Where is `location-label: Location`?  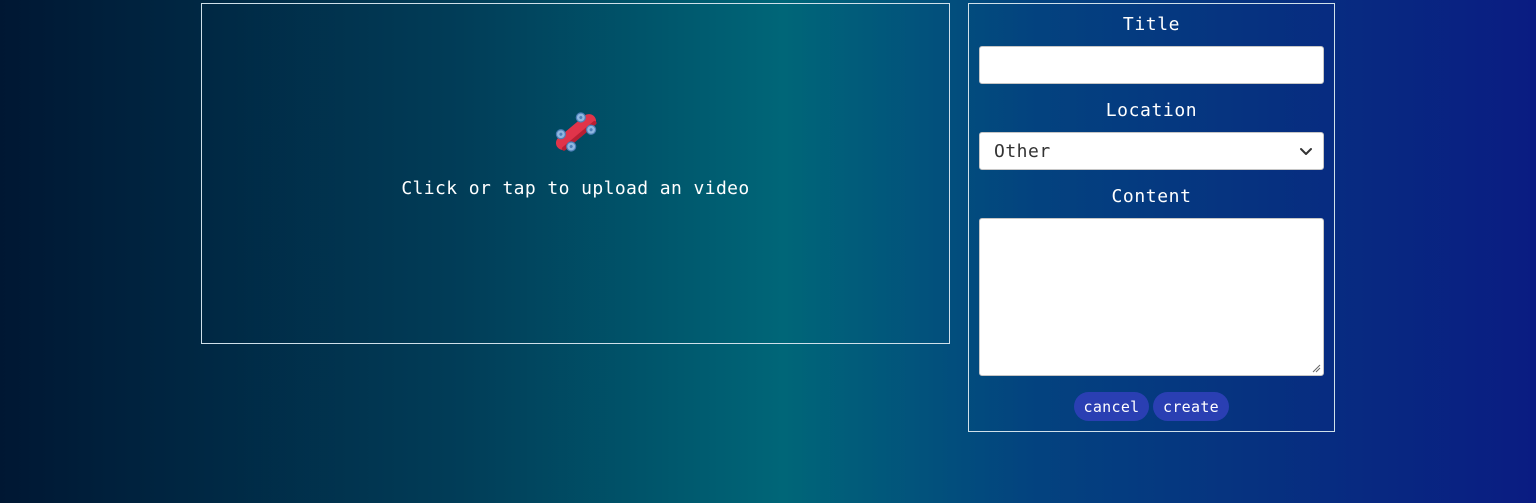
location-label: Location is located at coordinates (1151, 110).